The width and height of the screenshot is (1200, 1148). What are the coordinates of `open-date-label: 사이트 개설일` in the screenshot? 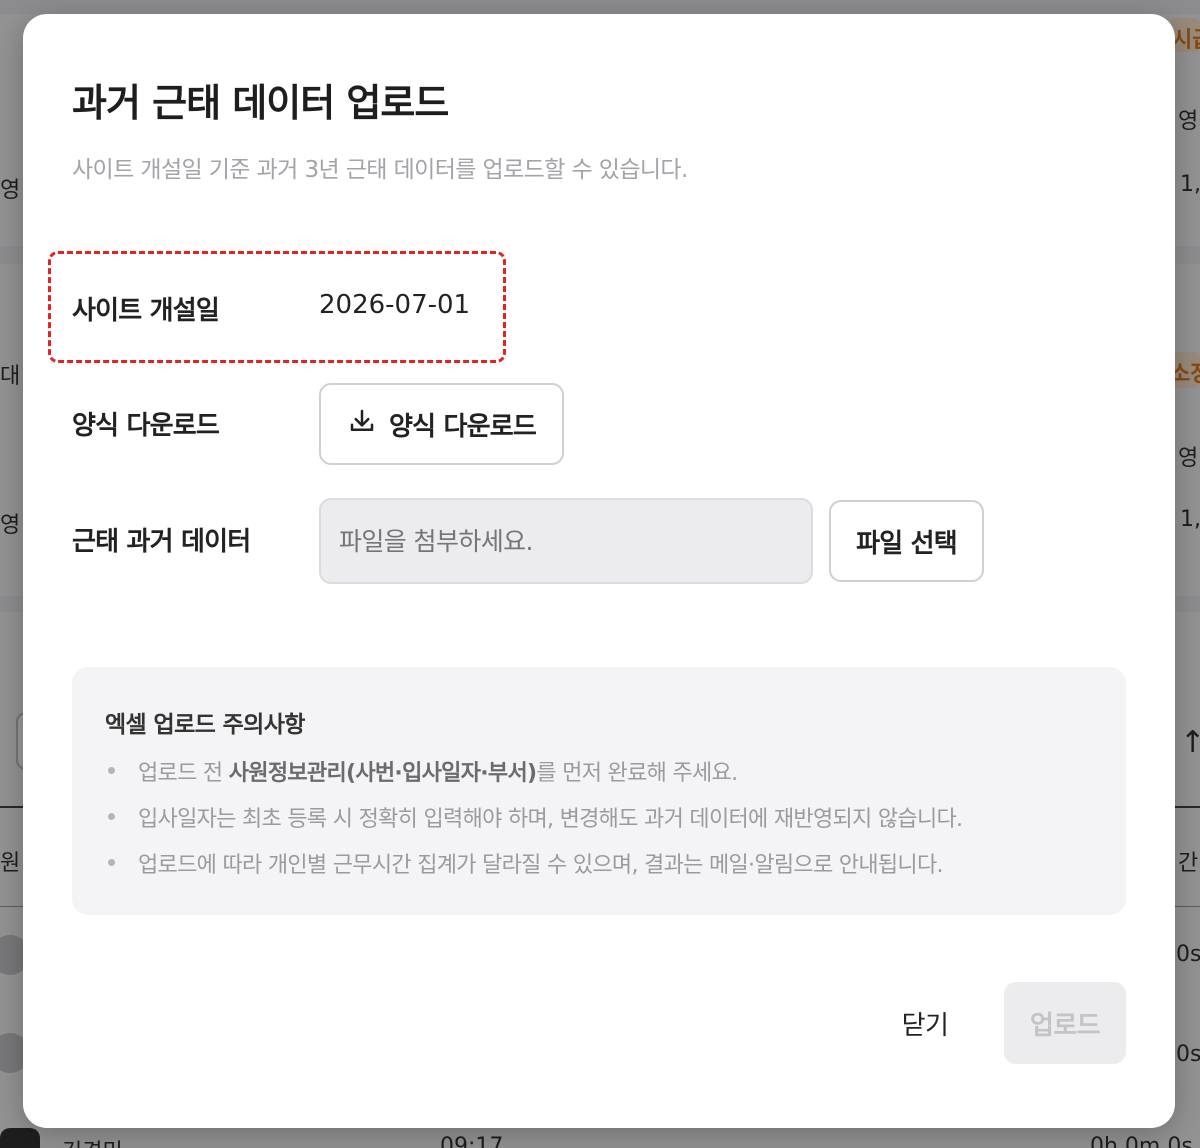 It's located at (146, 311).